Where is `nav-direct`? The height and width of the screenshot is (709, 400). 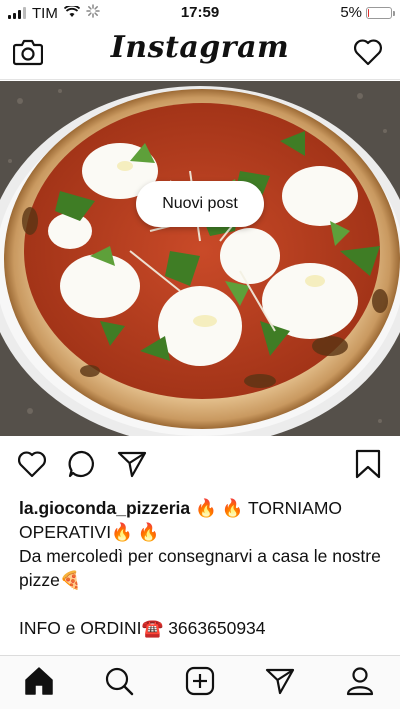
nav-direct is located at coordinates (280, 683).